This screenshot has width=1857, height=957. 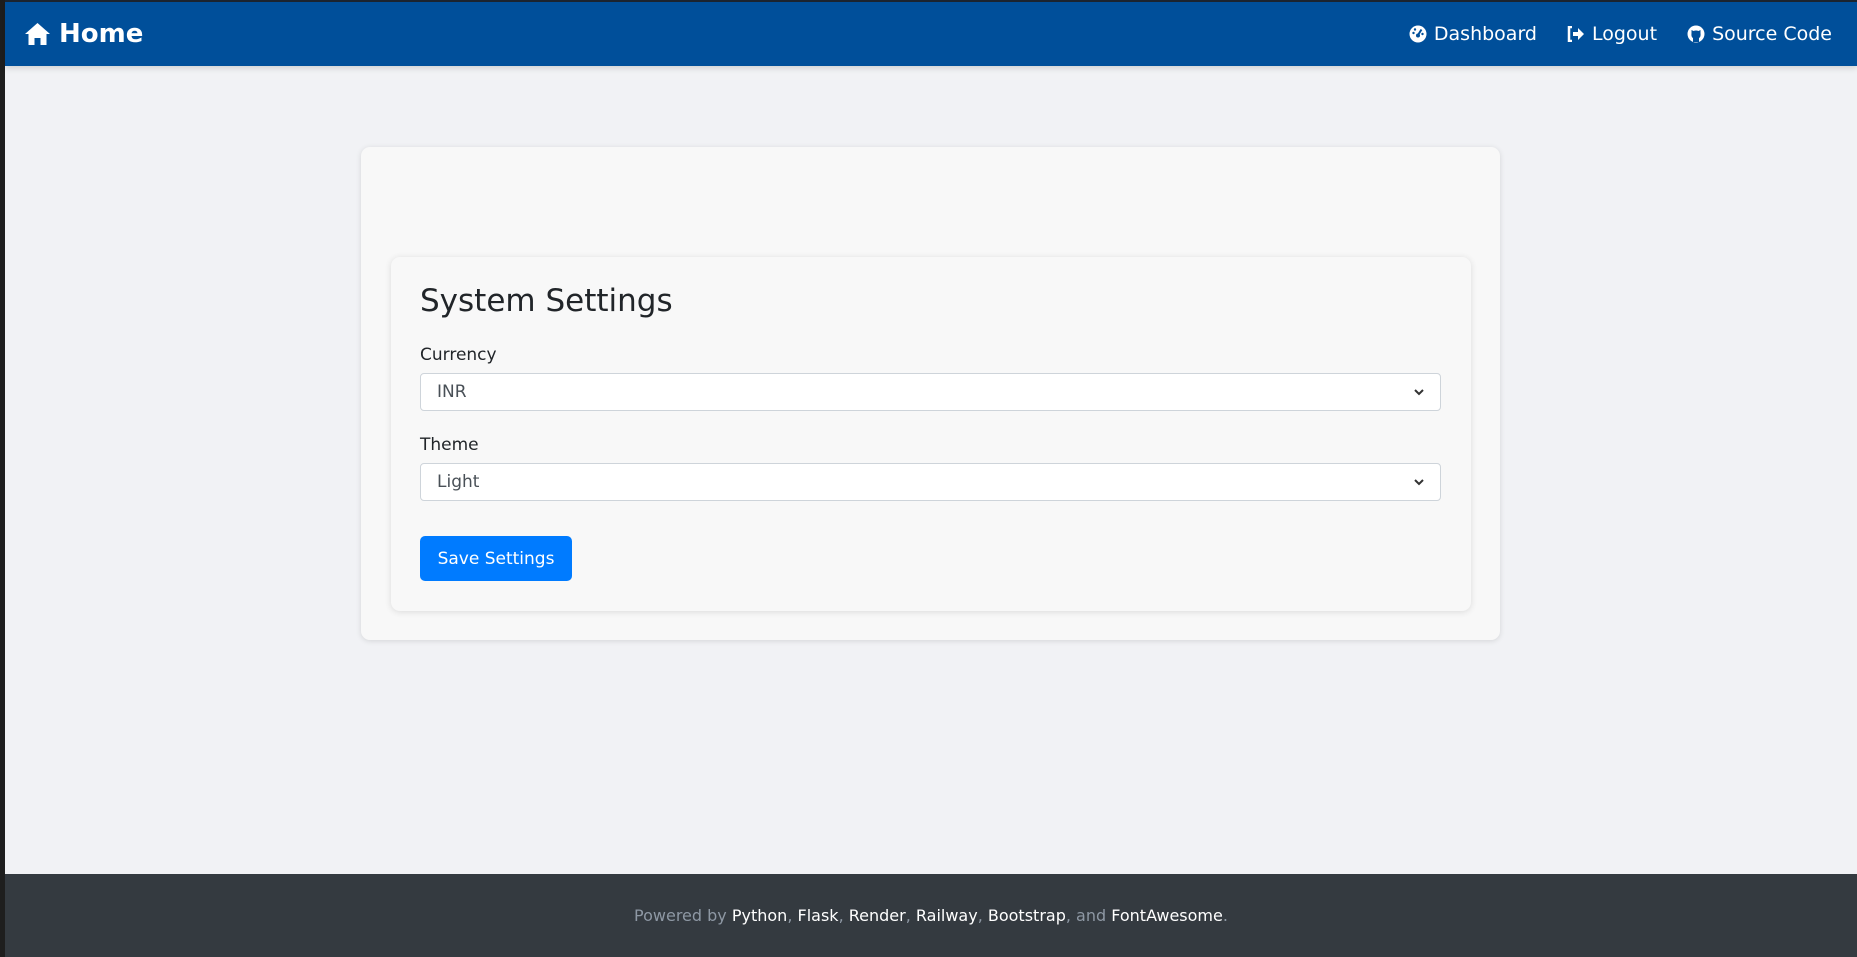 What do you see at coordinates (947, 915) in the screenshot?
I see `footer-link-railway: Railway` at bounding box center [947, 915].